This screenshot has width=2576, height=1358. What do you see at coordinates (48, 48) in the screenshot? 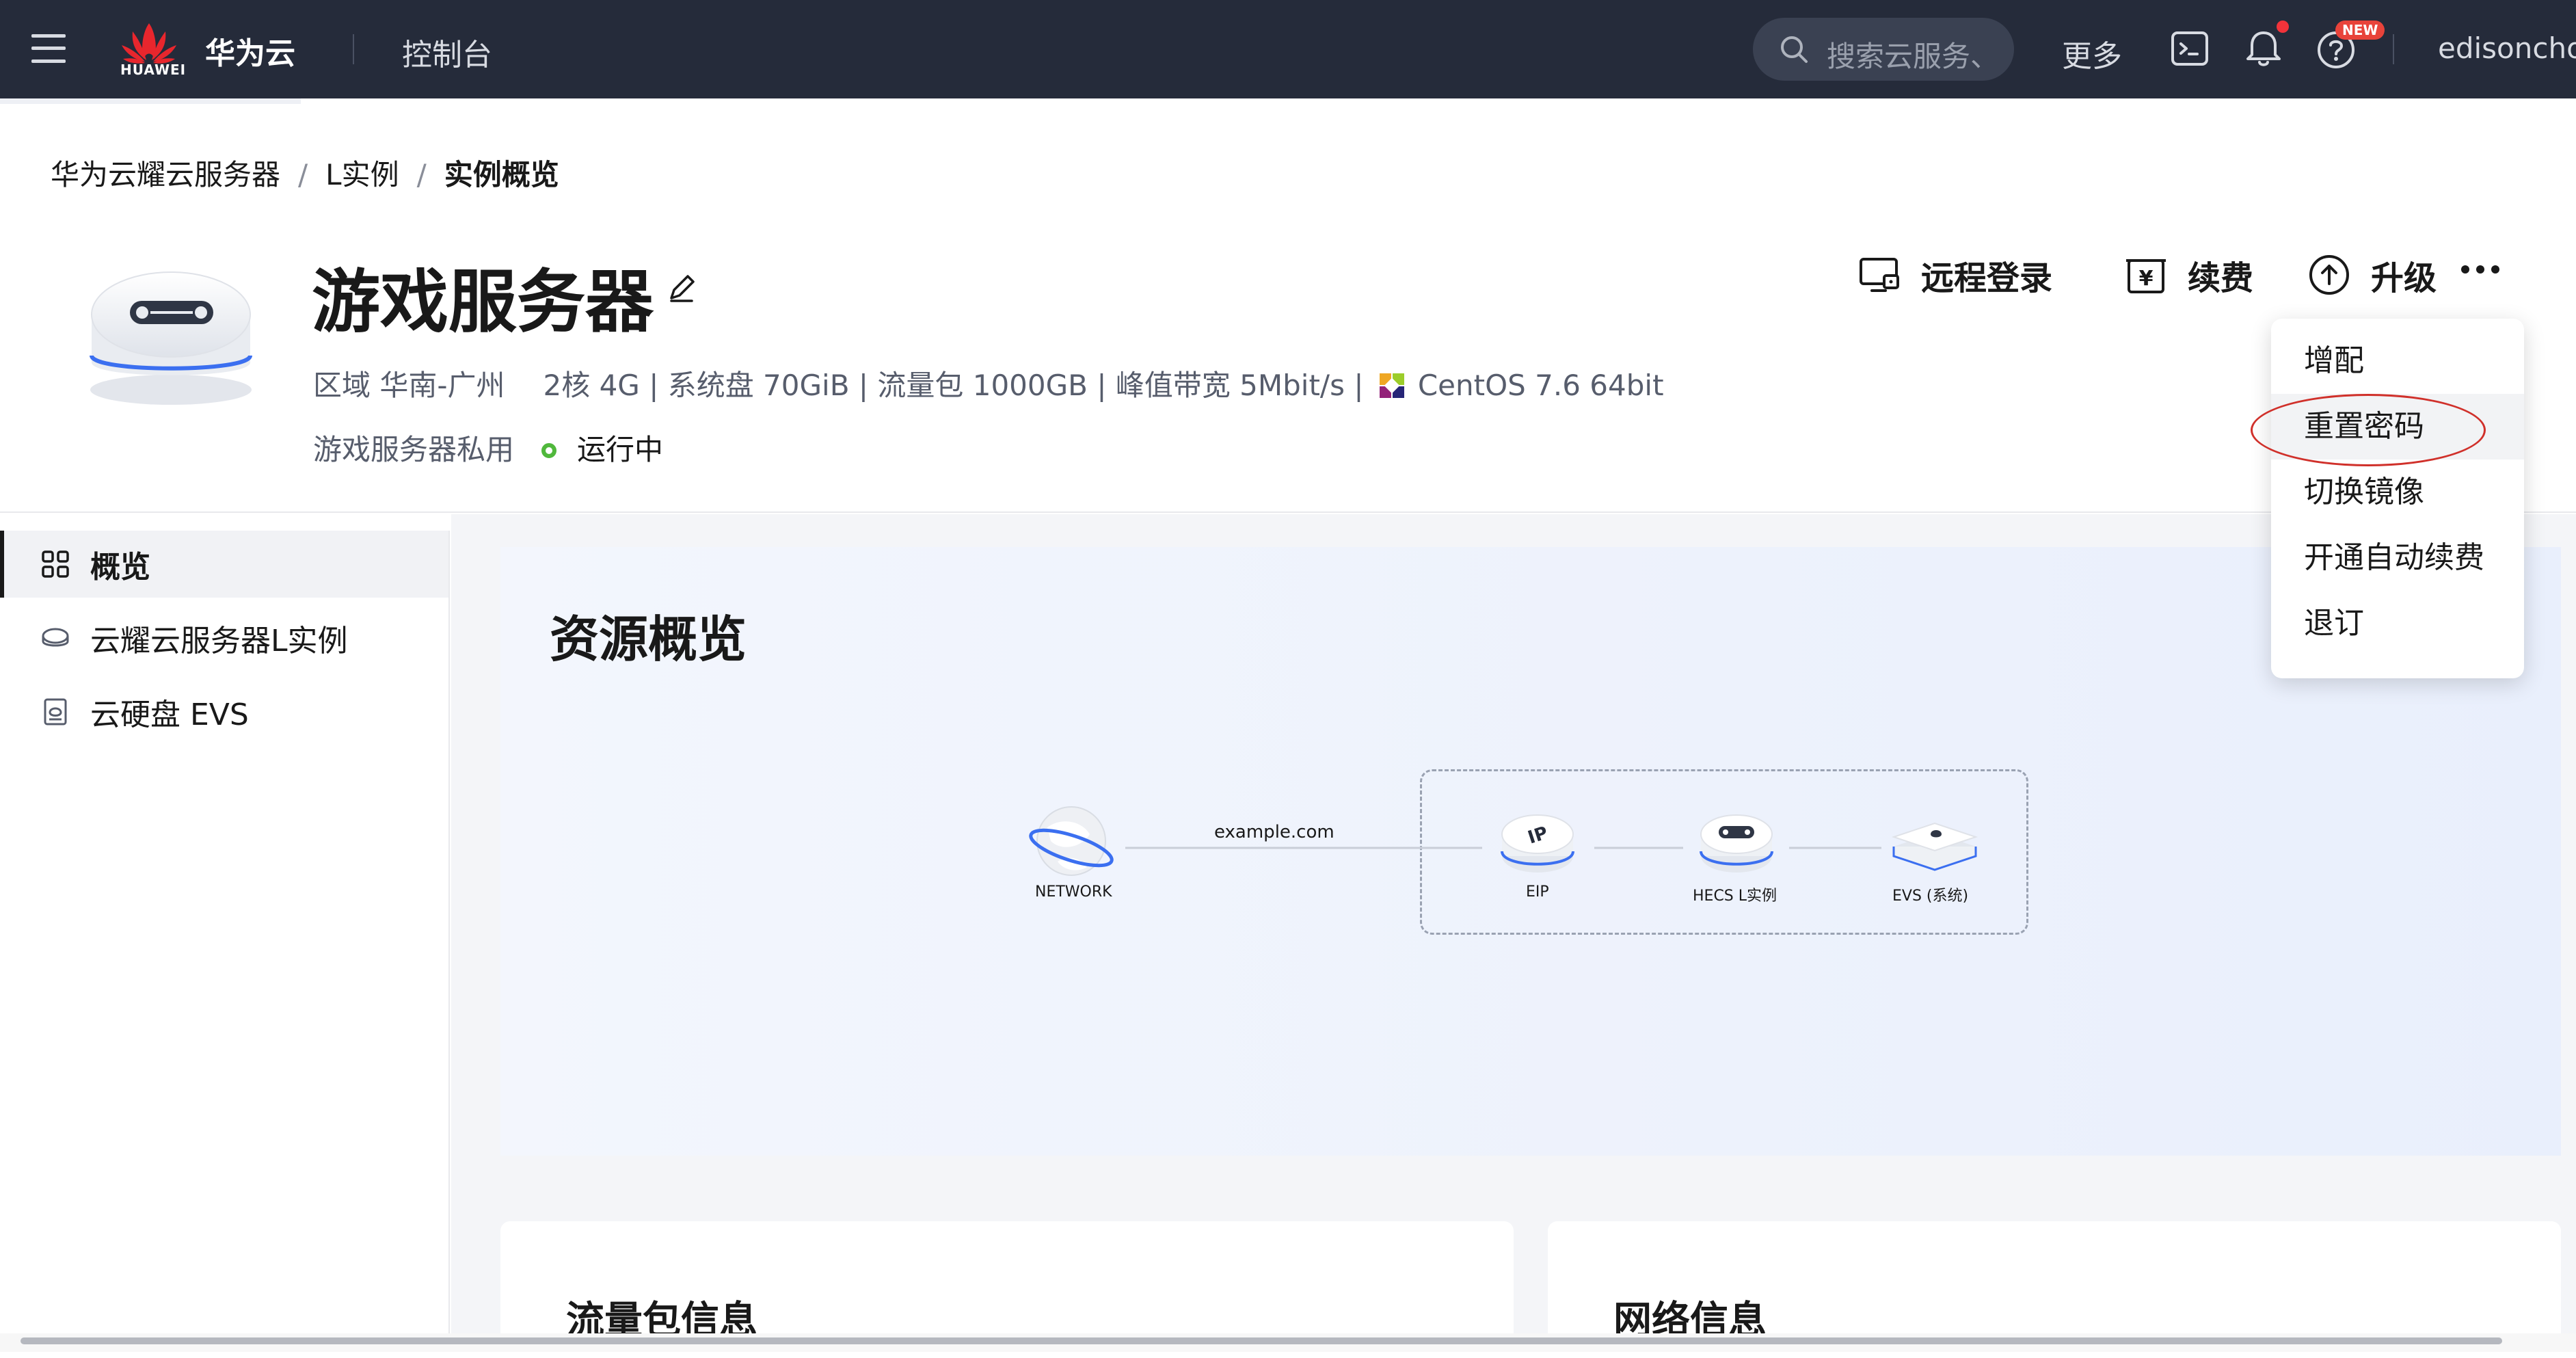
I see `menu-icon` at bounding box center [48, 48].